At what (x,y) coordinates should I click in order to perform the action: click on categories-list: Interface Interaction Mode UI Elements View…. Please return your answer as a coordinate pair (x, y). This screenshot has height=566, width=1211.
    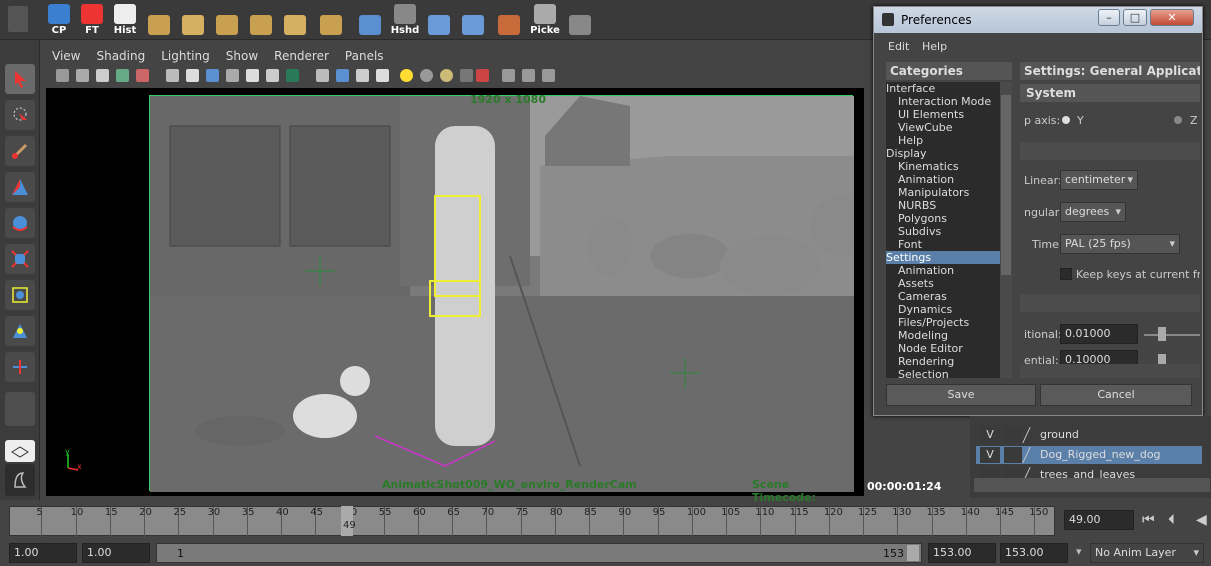
    Looking at the image, I should click on (943, 230).